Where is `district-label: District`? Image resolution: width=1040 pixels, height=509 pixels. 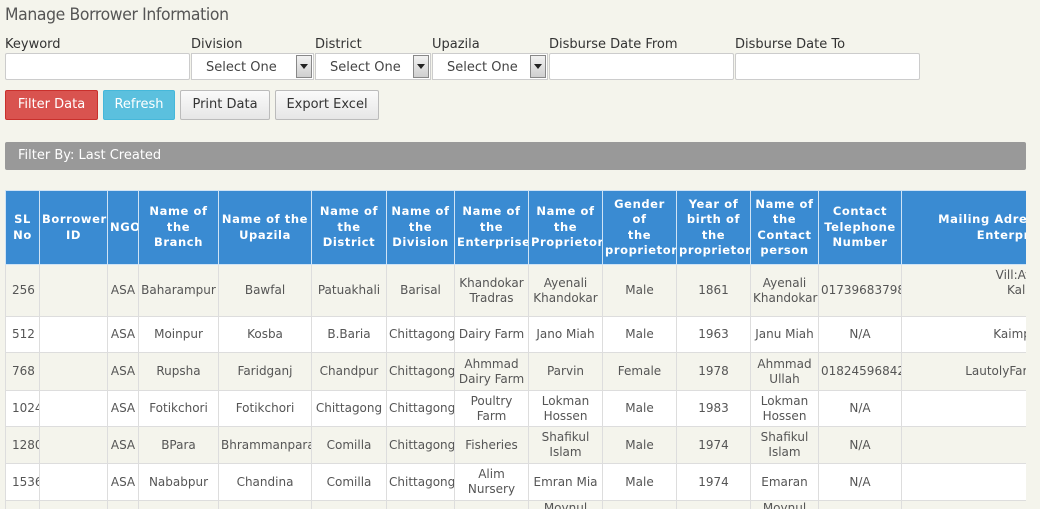 district-label: District is located at coordinates (338, 44).